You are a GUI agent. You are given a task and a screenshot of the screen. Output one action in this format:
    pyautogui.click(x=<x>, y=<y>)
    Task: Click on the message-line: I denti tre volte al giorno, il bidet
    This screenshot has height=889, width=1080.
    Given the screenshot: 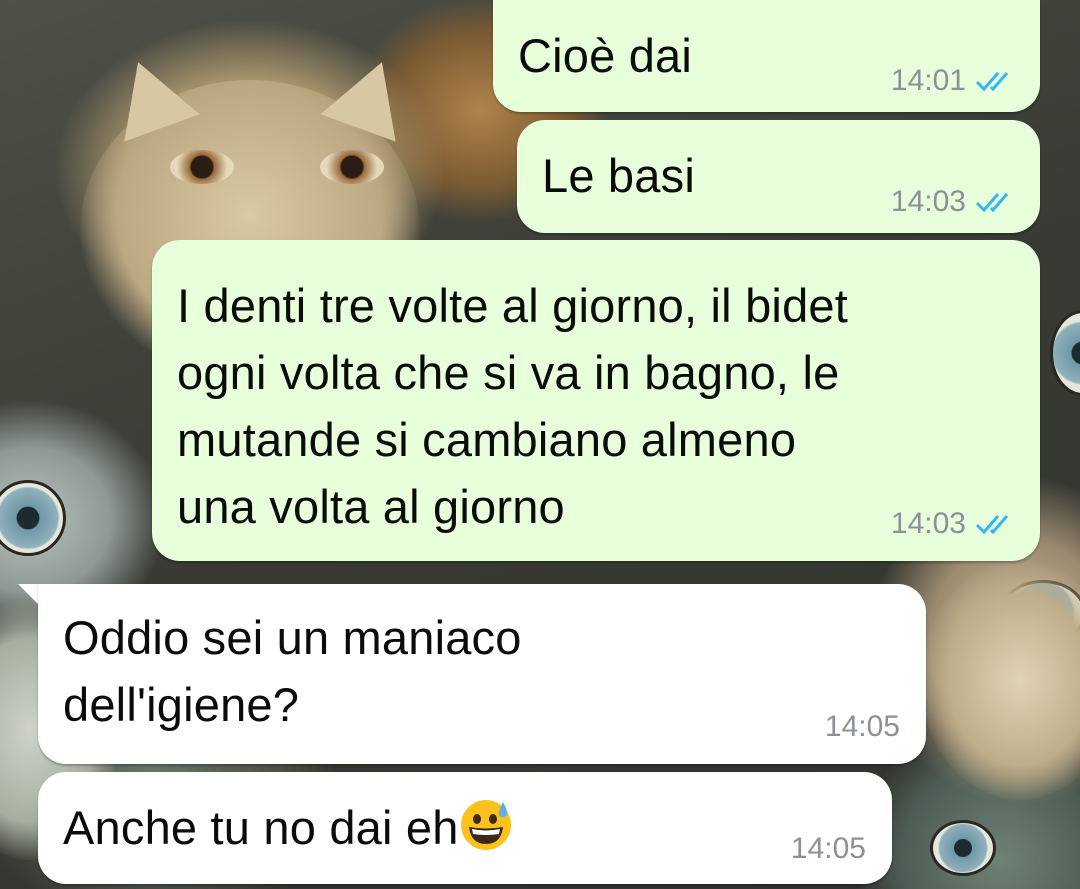 What is the action you would take?
    pyautogui.click(x=512, y=305)
    